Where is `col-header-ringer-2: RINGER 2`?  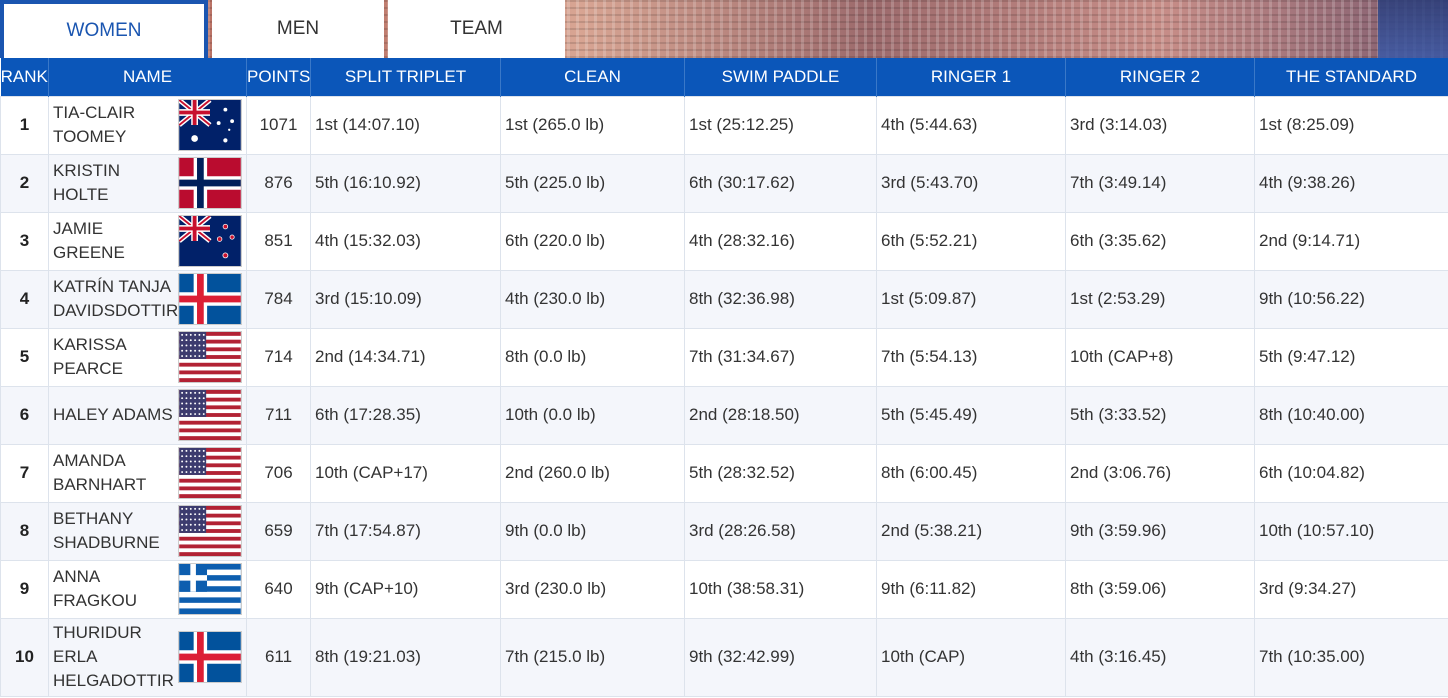 col-header-ringer-2: RINGER 2 is located at coordinates (1160, 77).